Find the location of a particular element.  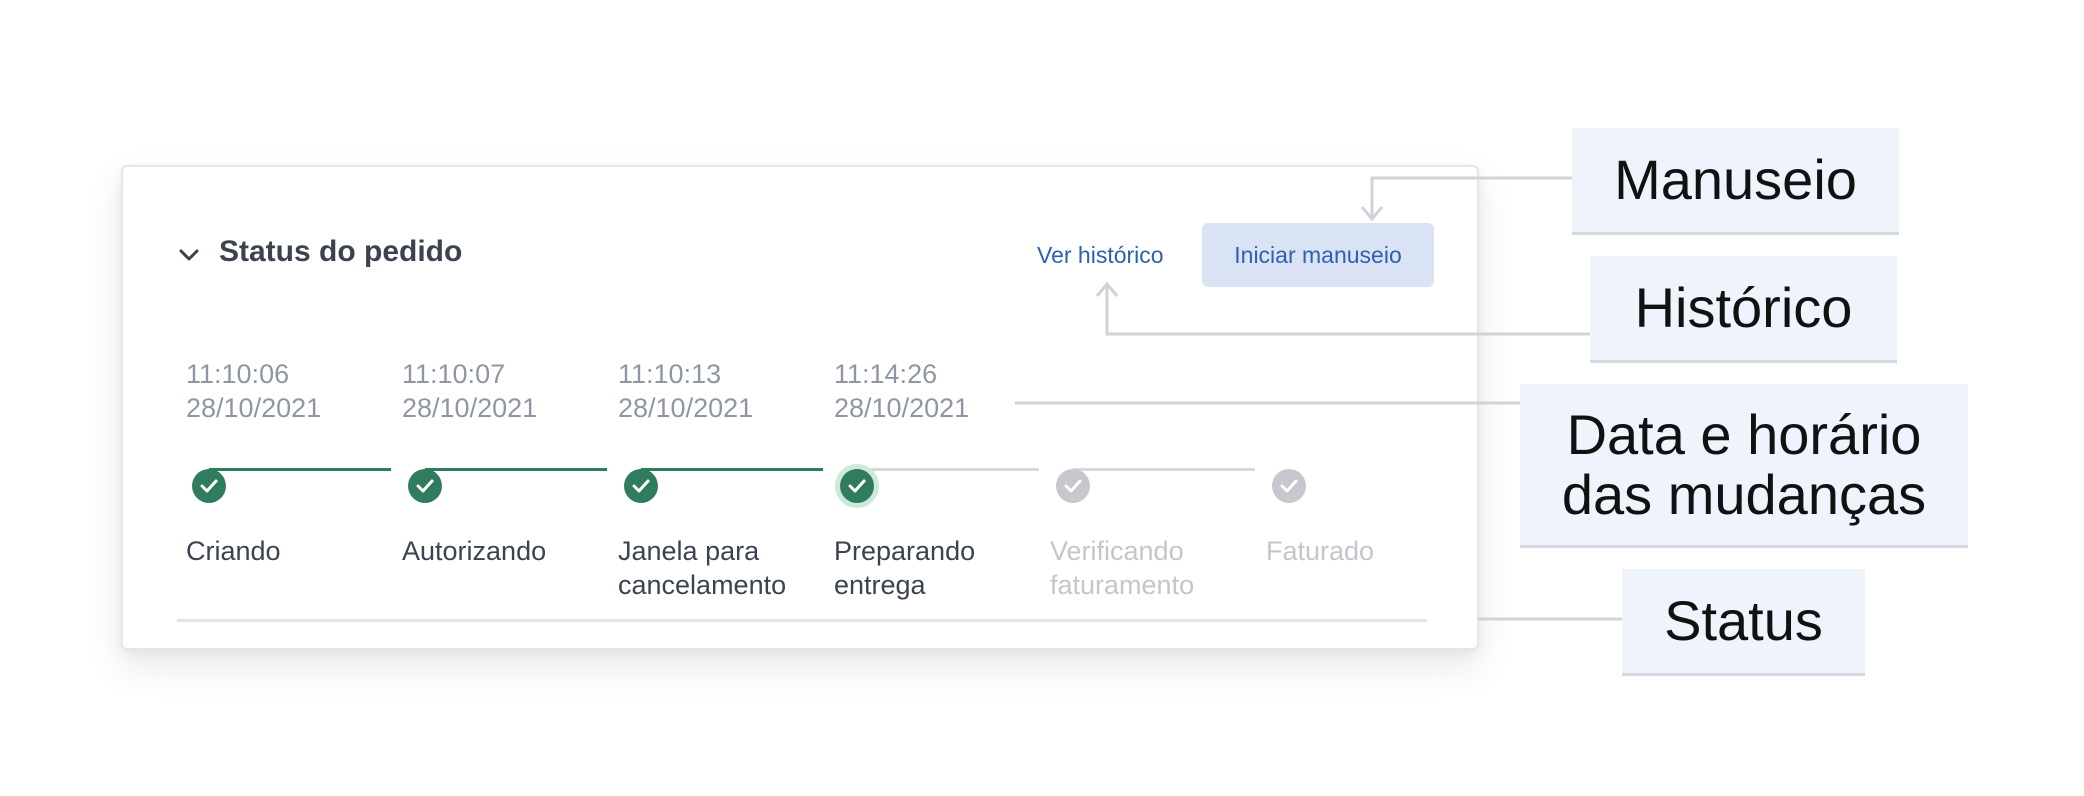

callout-data-horario: Data e horário das mudanças is located at coordinates (1744, 466).